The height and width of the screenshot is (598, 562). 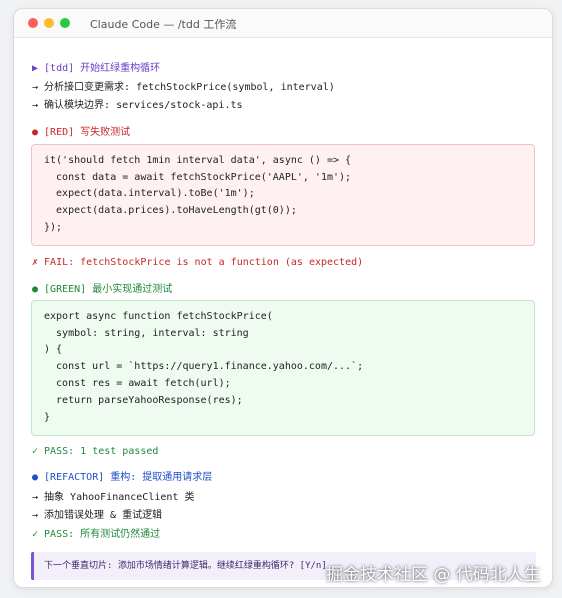 What do you see at coordinates (158, 316) in the screenshot?
I see `code-line: export async function fetchStockPrice(` at bounding box center [158, 316].